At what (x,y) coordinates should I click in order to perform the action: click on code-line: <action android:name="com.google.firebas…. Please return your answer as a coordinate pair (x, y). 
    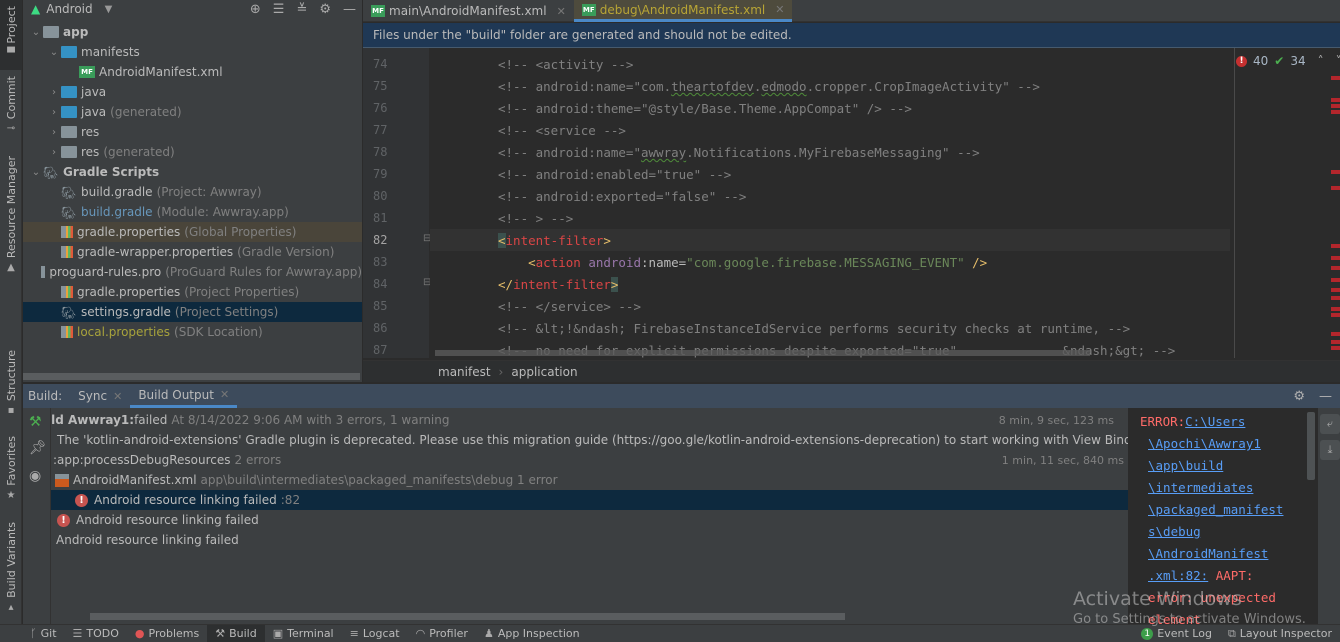
    Looking at the image, I should click on (742, 262).